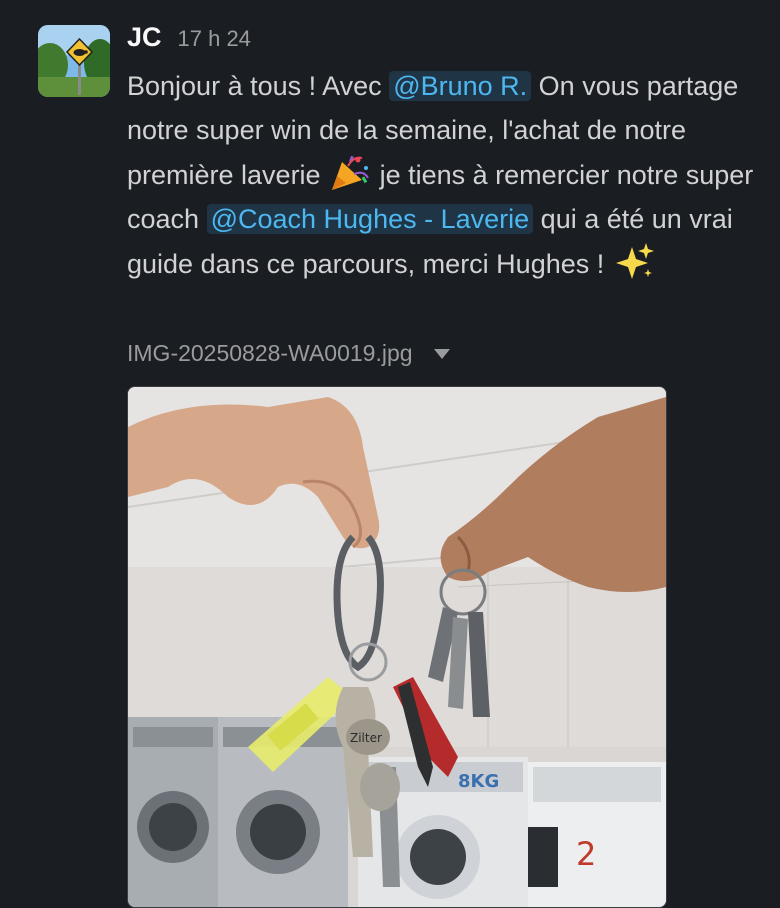  I want to click on attachment-filename: IMG-20250828-WA0019.jpg, so click(270, 353).